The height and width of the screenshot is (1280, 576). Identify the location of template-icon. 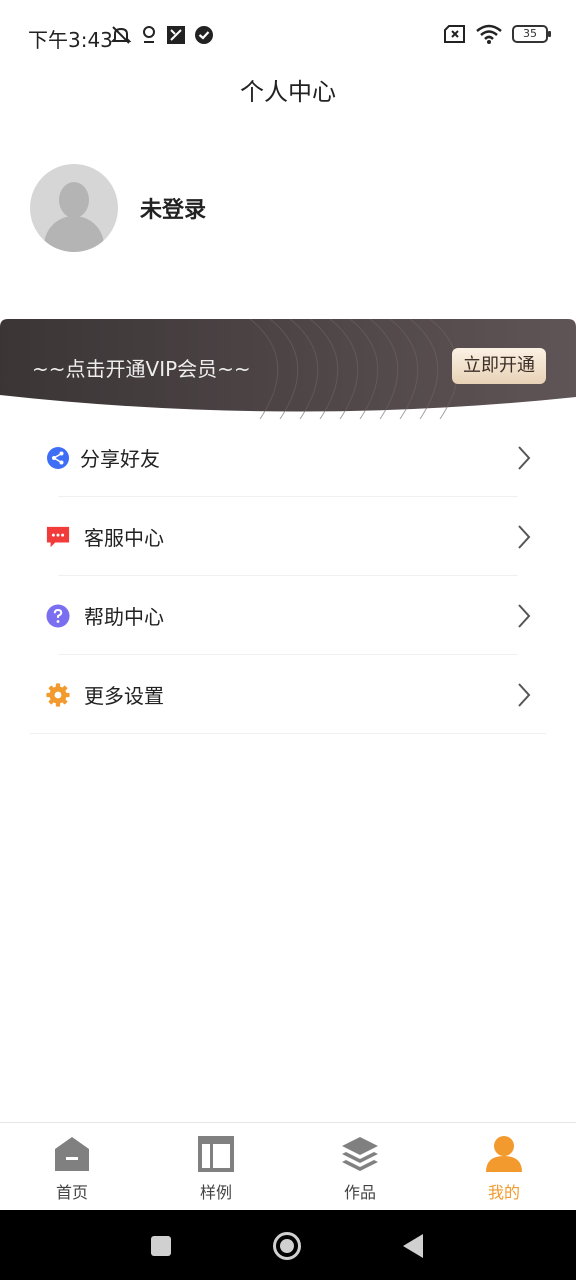
(216, 1154).